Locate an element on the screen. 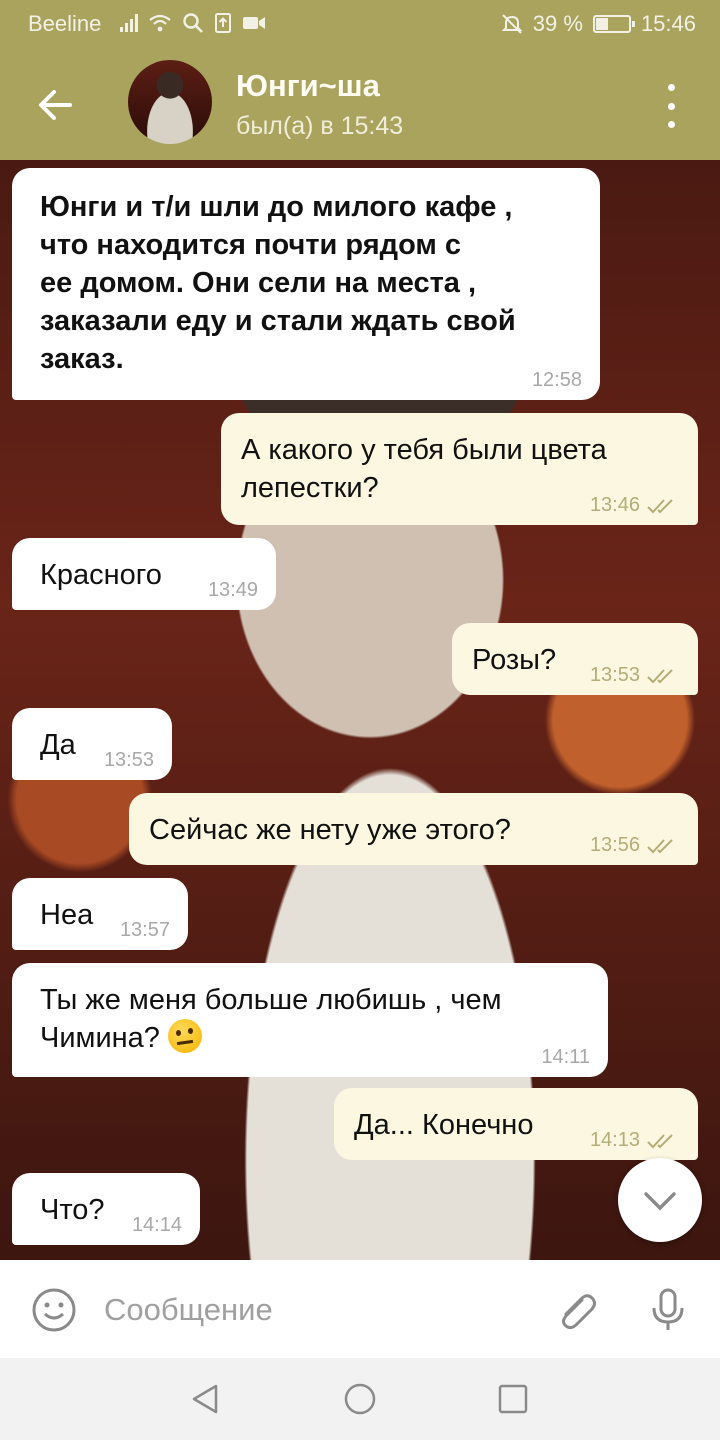  avatar is located at coordinates (170, 102).